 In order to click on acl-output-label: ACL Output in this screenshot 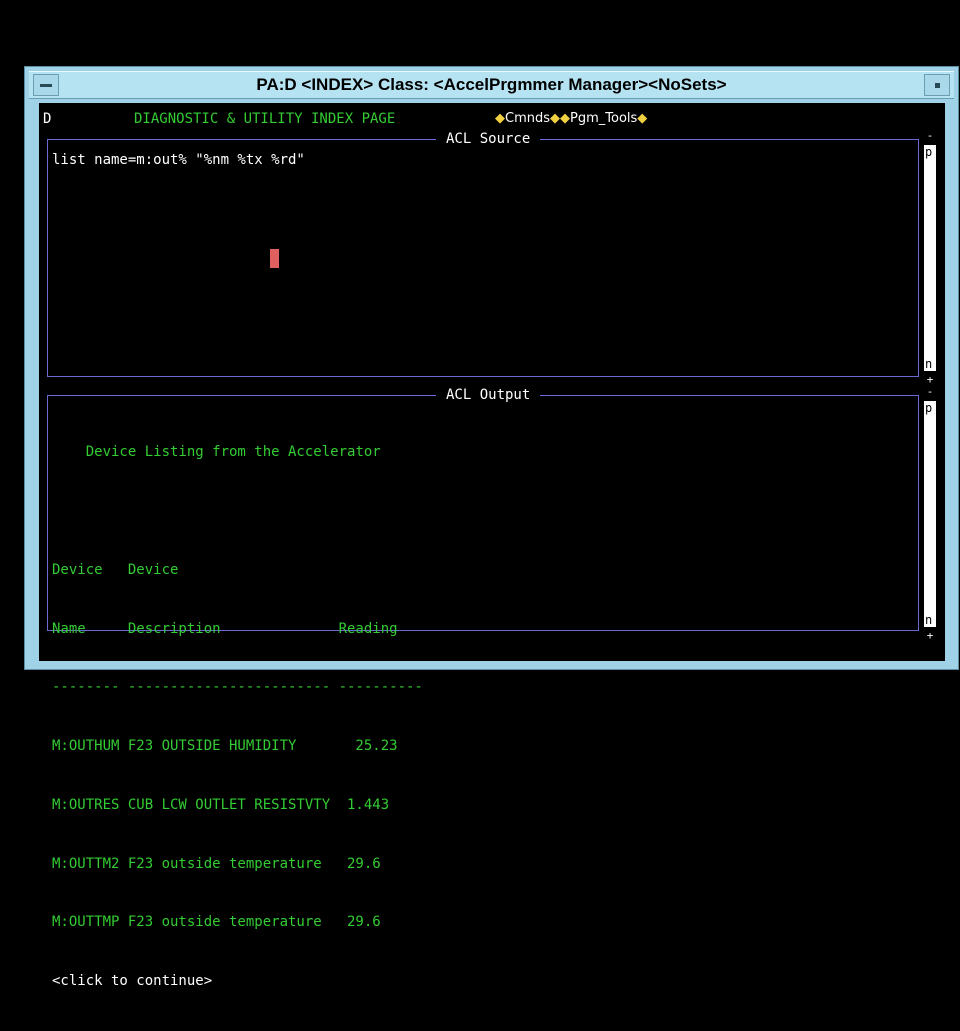, I will do `click(488, 395)`.